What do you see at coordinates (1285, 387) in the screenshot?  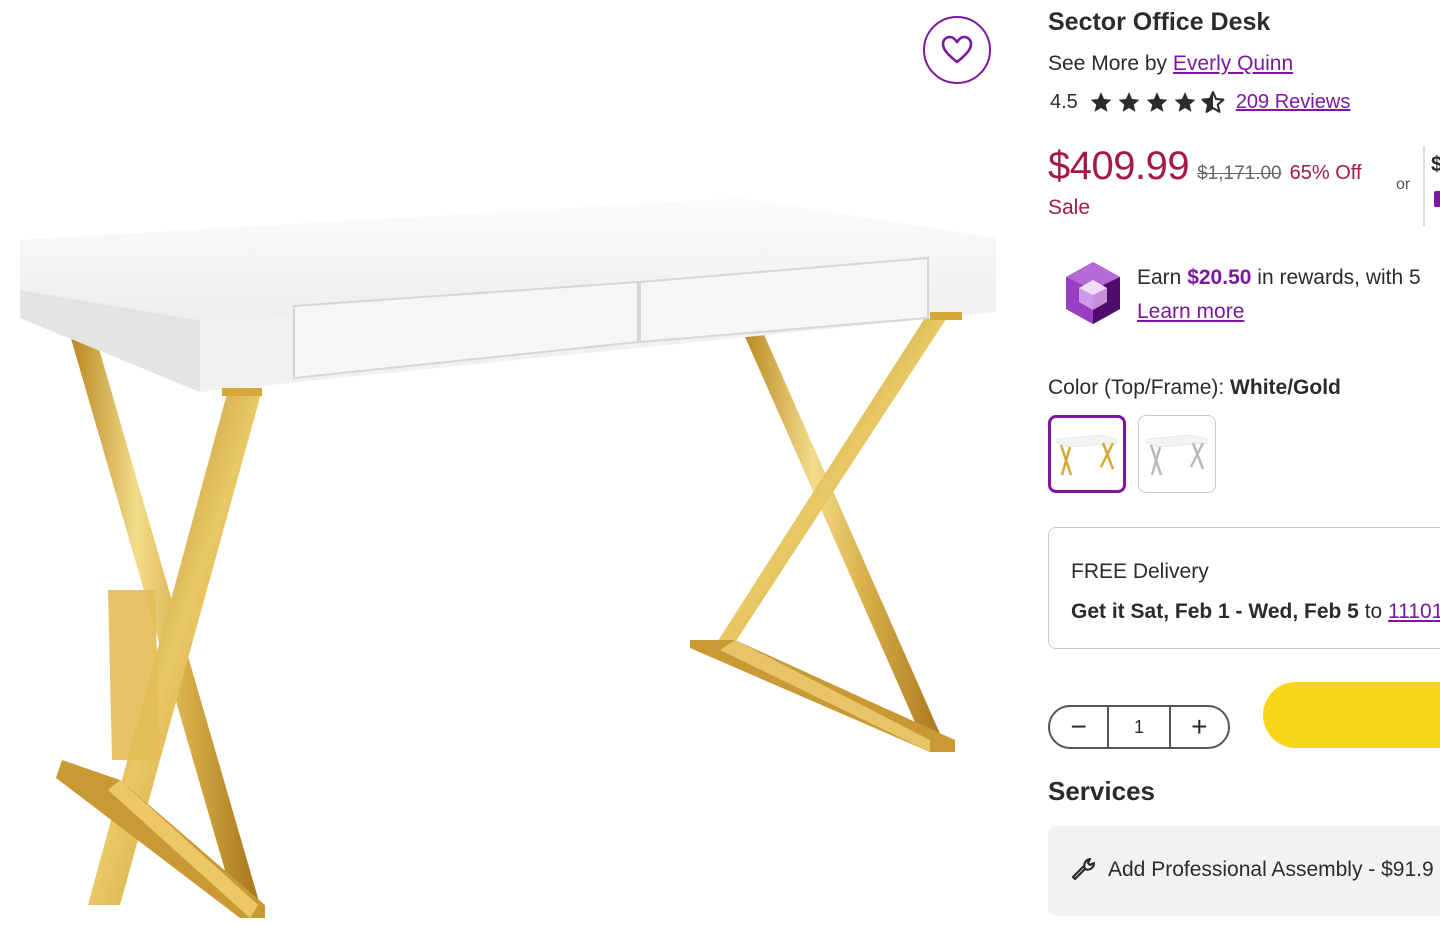 I see `color-value: White/Gold` at bounding box center [1285, 387].